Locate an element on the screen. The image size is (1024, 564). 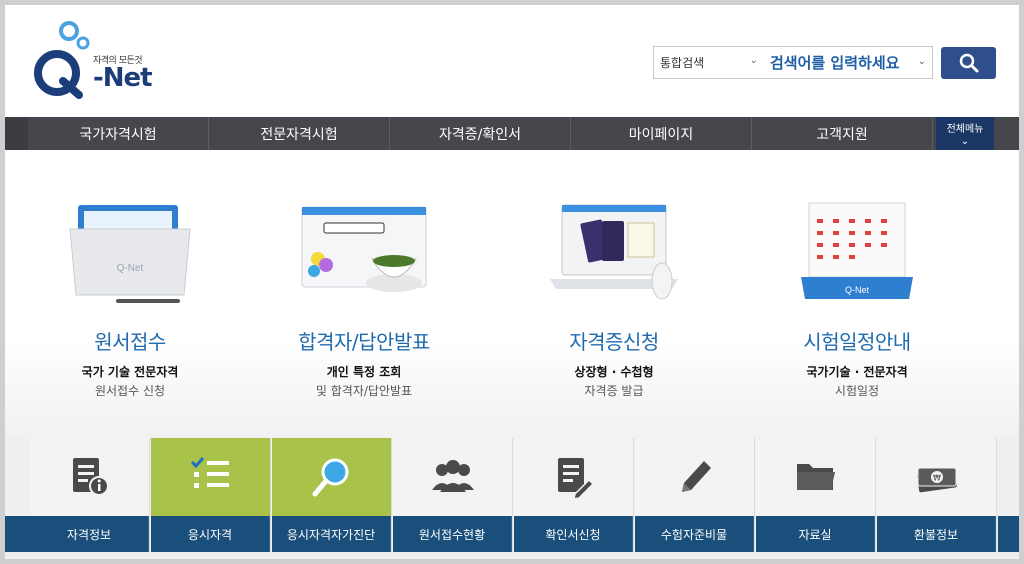
folder-icon is located at coordinates (815, 477).